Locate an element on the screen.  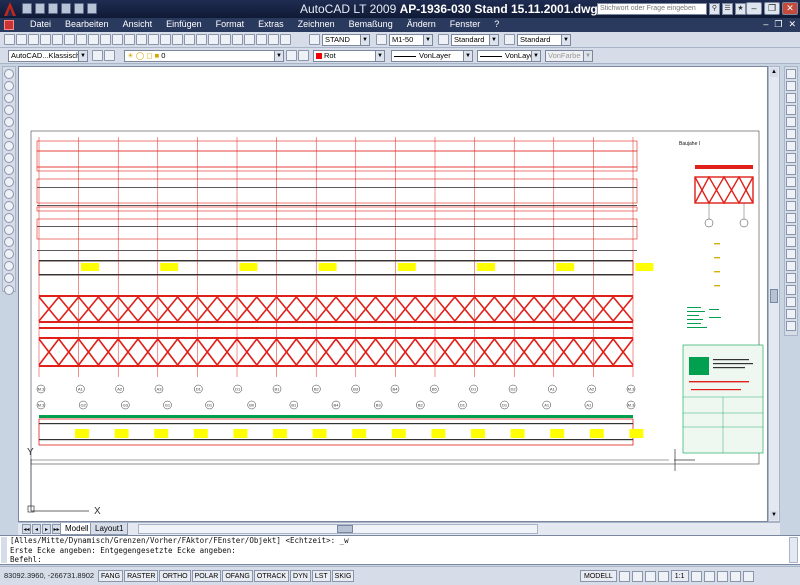
rectangle-icon is located at coordinates (9, 122).